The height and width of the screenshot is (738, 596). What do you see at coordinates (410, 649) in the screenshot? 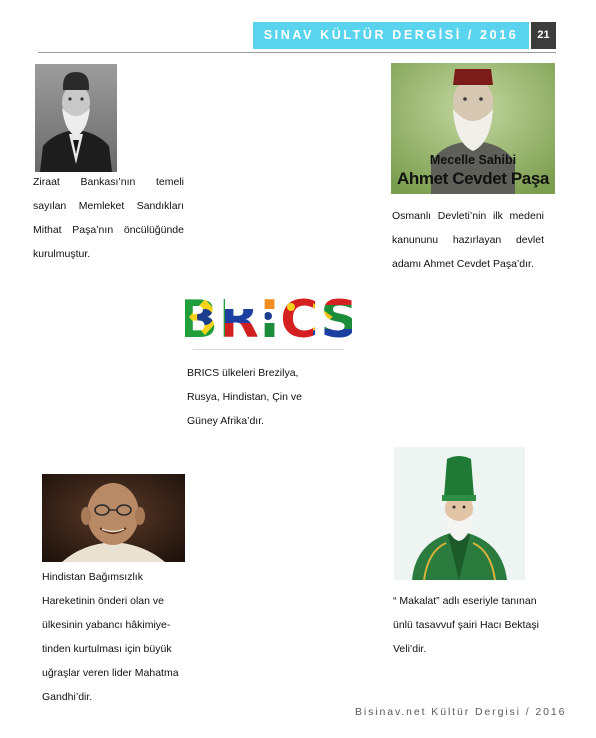
I see `caption-line: Veli’dir.` at bounding box center [410, 649].